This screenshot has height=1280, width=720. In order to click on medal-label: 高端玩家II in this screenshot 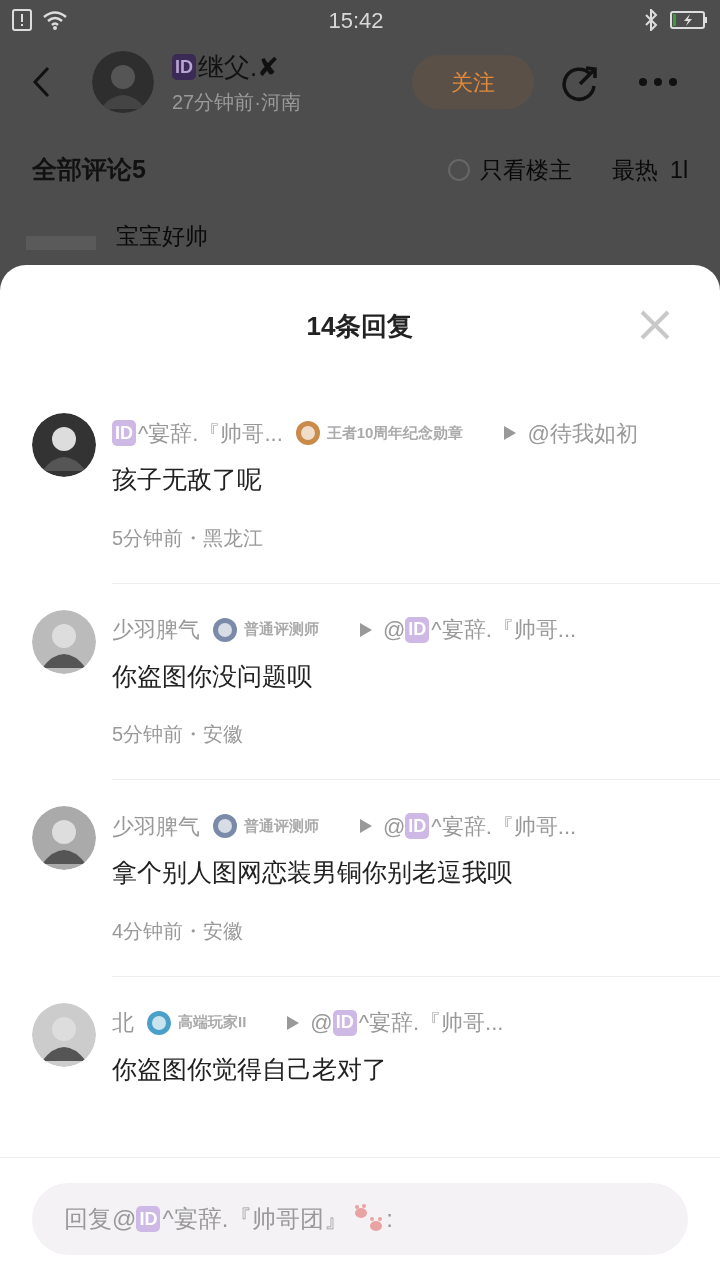, I will do `click(212, 1022)`.